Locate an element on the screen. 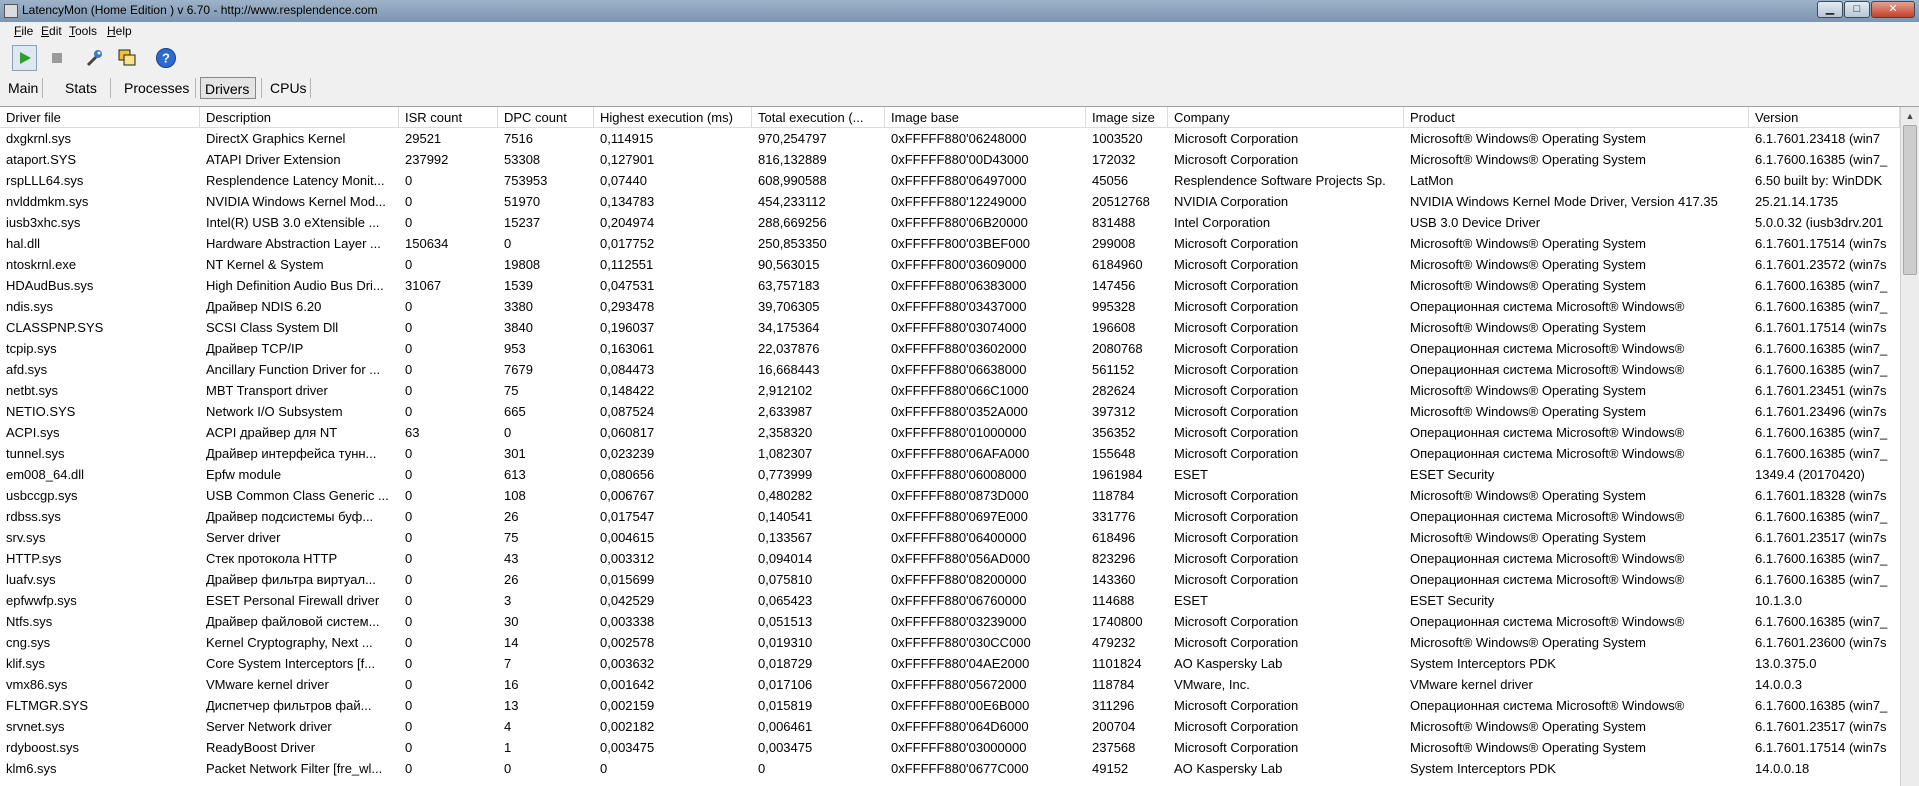  version-cell: 5.0.0.32 (iusb3drv.201 is located at coordinates (1819, 222).